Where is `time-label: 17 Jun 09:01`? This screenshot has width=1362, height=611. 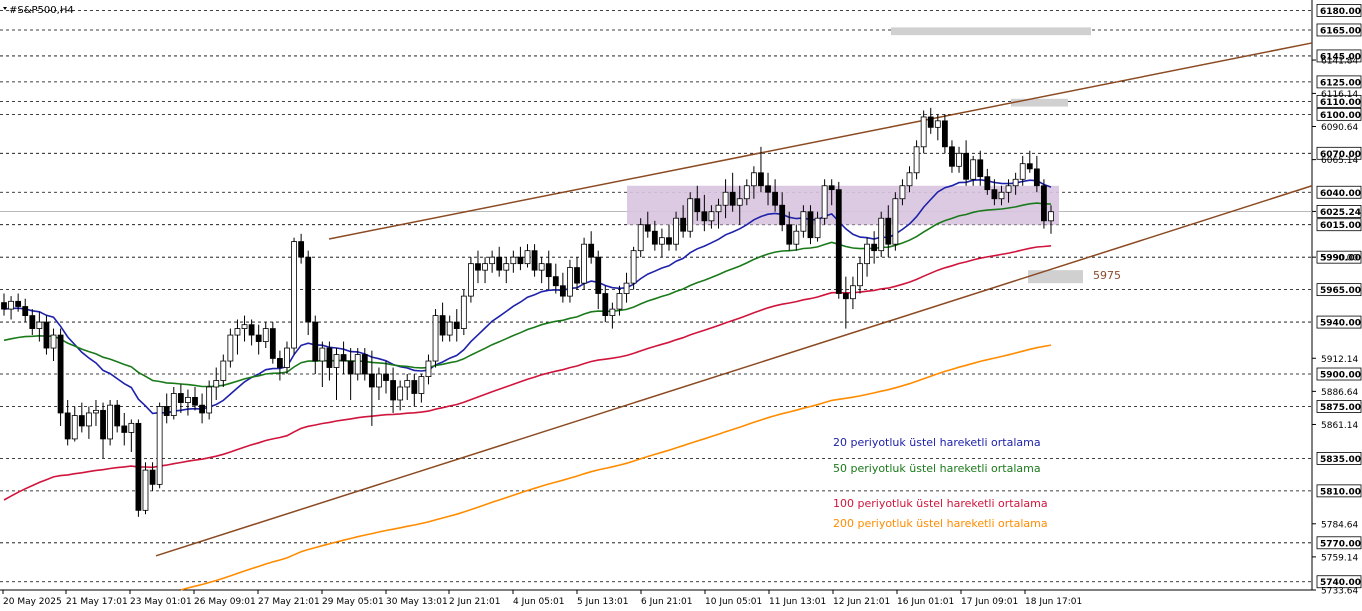 time-label: 17 Jun 09:01 is located at coordinates (989, 602).